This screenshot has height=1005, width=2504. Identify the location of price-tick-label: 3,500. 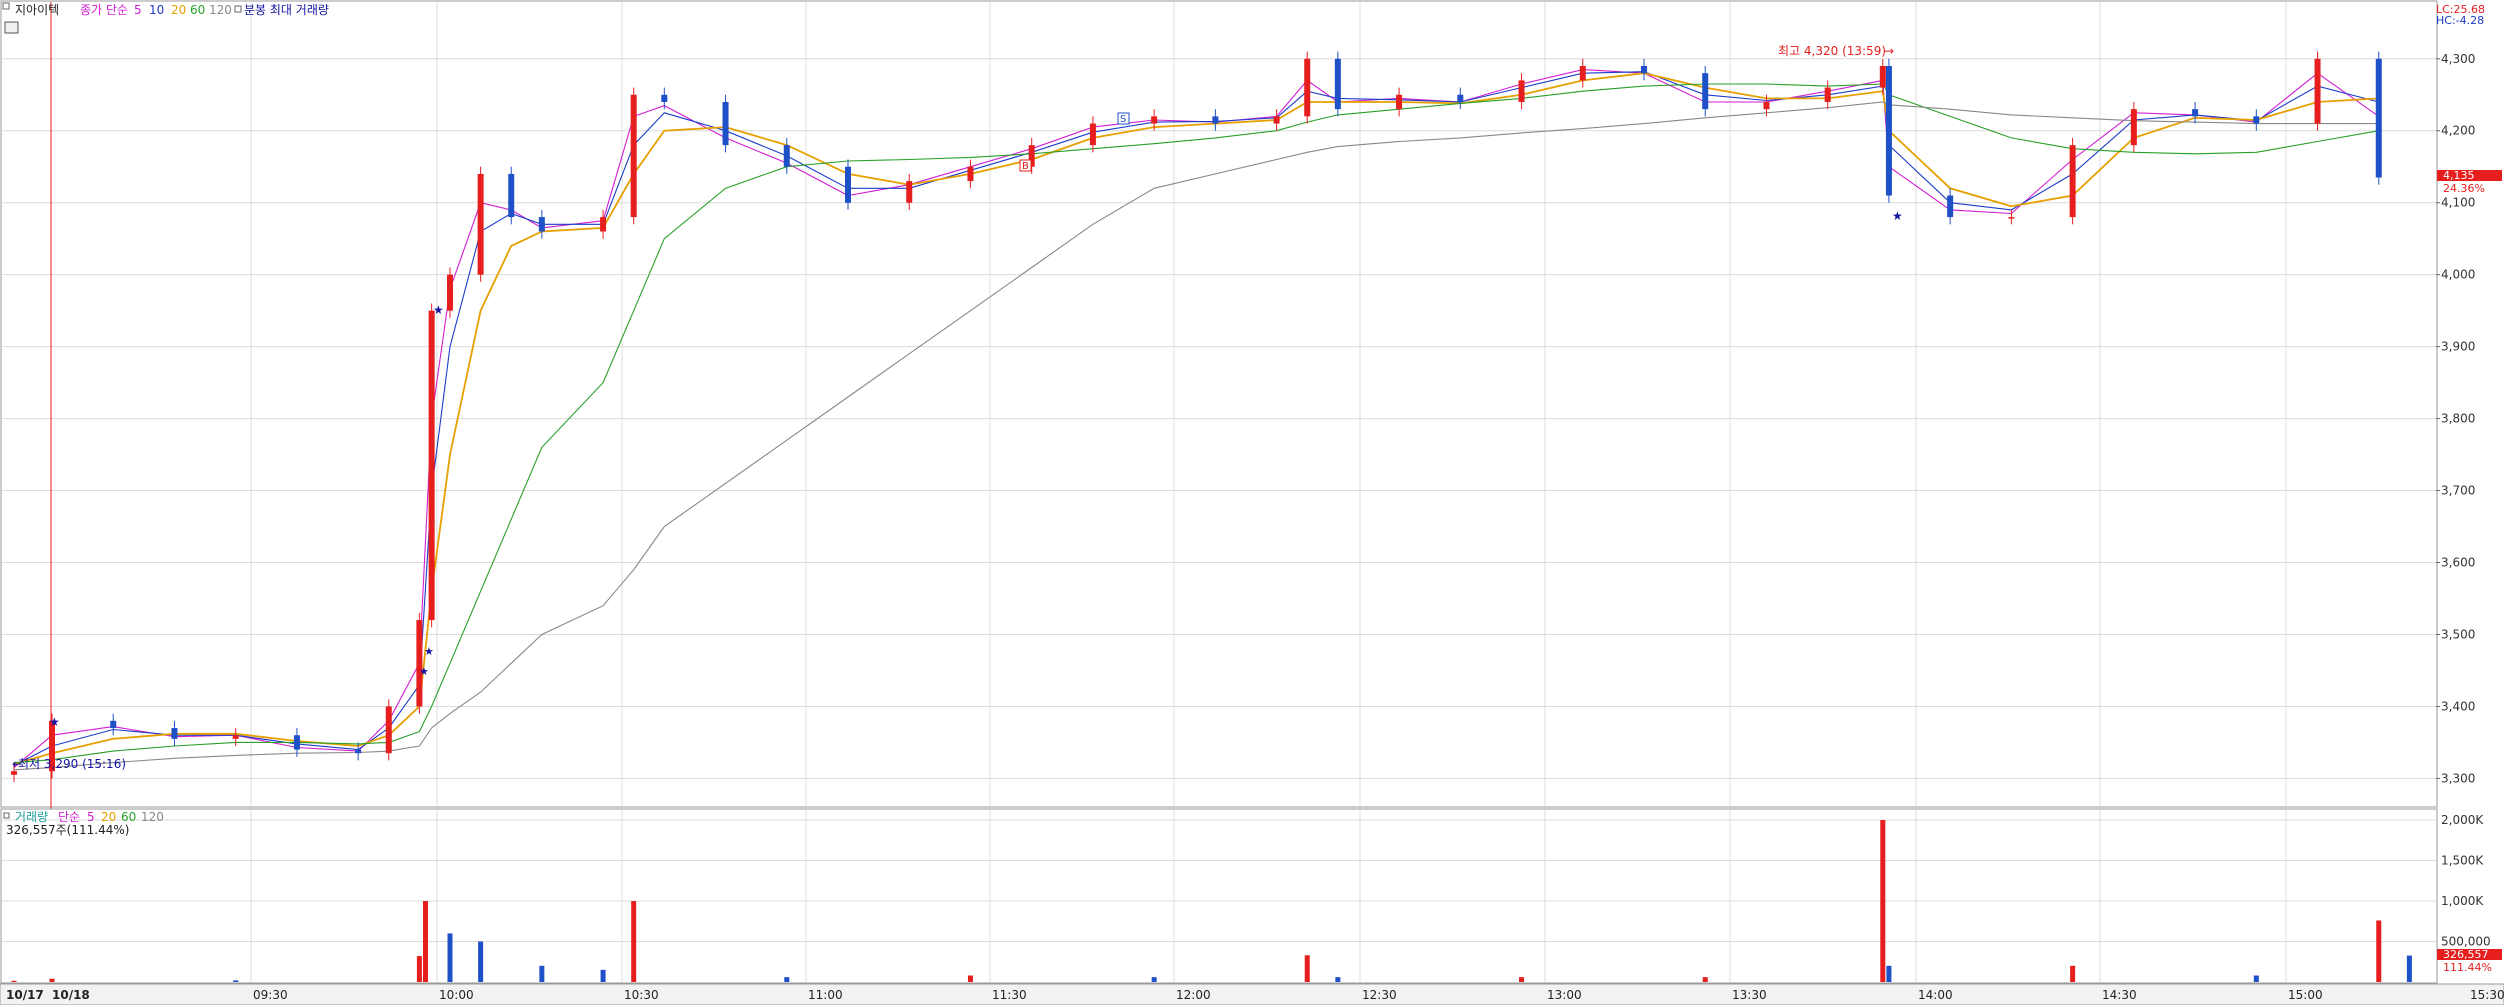
(2458, 634).